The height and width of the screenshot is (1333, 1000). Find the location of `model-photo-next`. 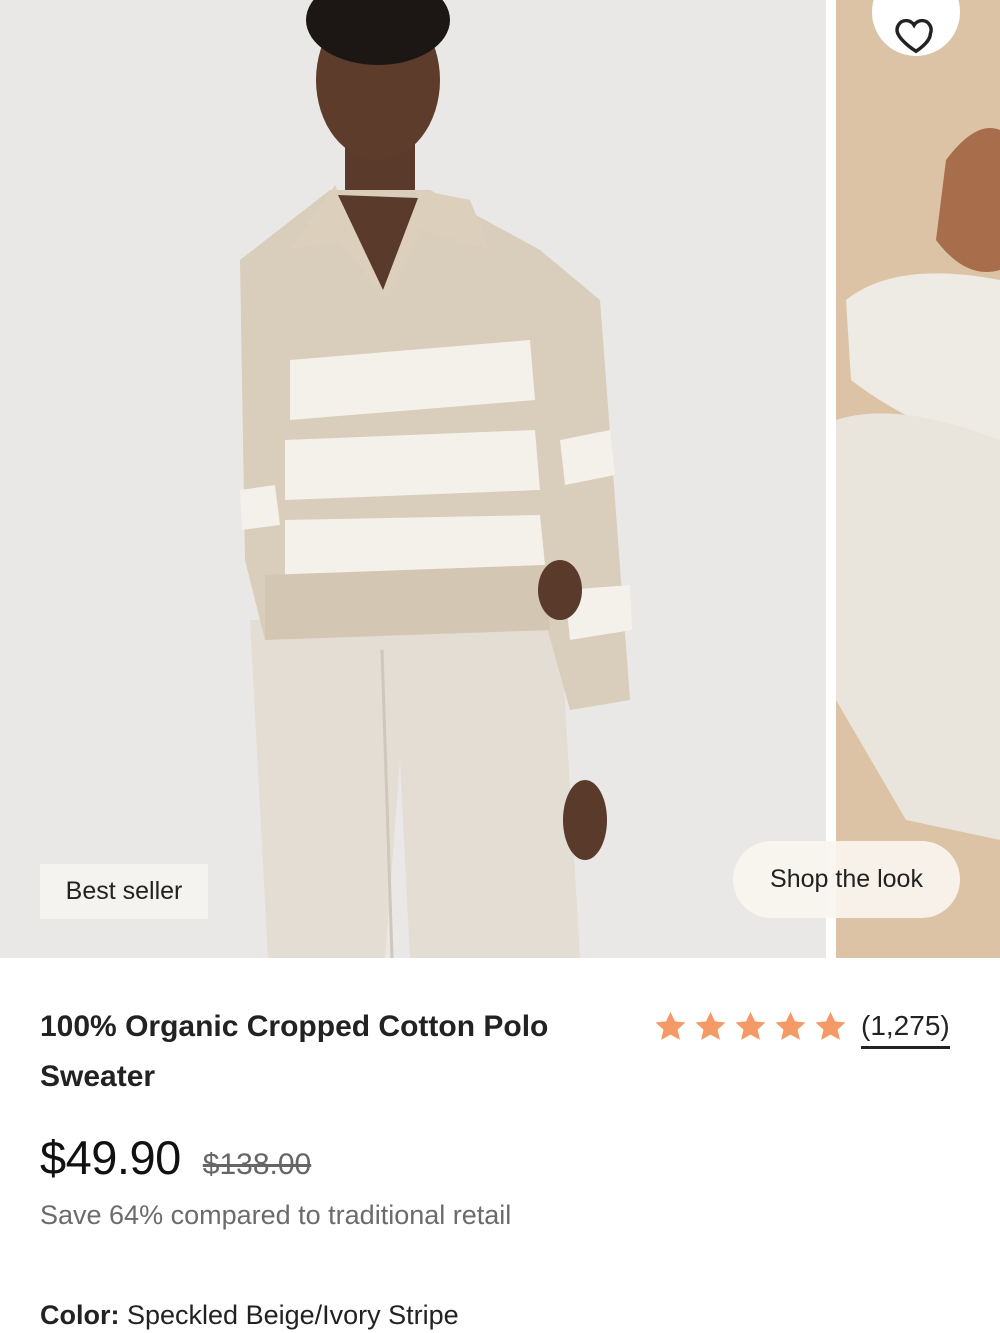

model-photo-next is located at coordinates (918, 484).